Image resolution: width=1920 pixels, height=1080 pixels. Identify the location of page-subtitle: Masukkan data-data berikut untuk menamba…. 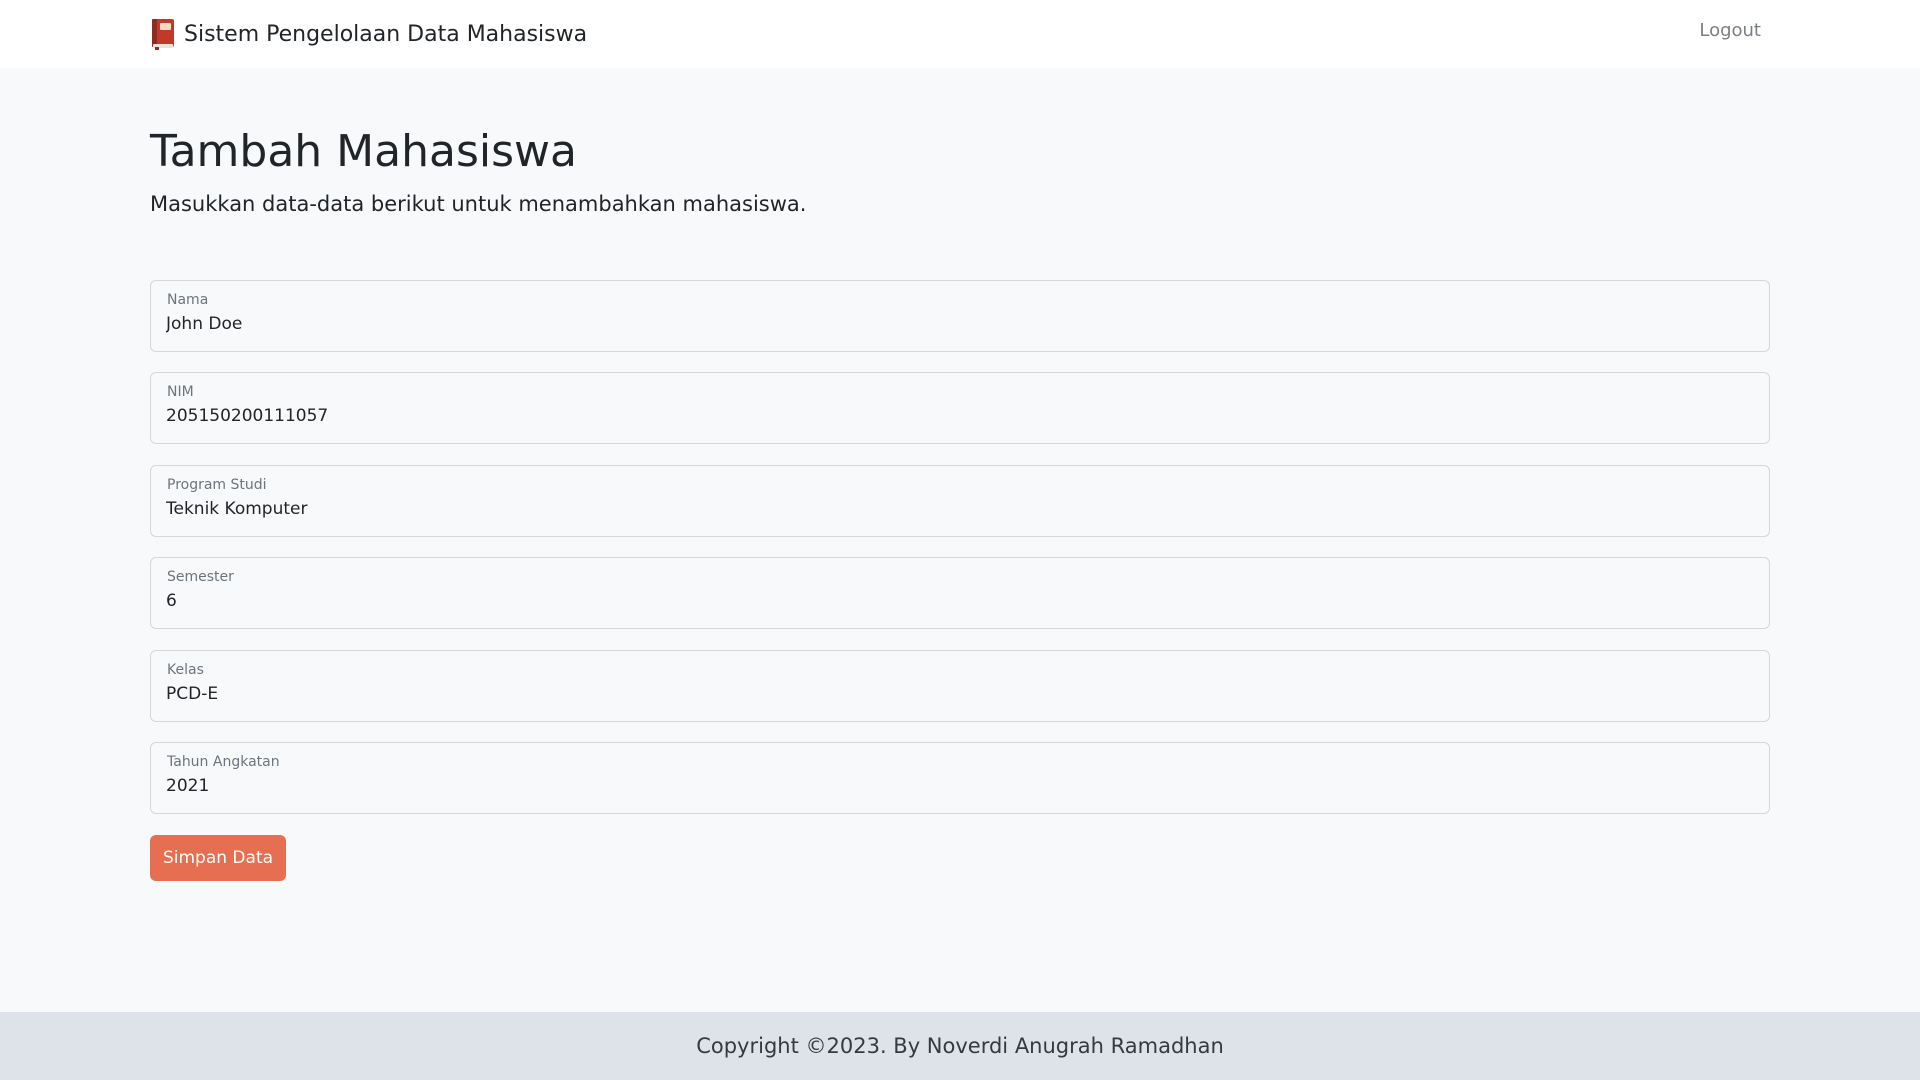
(478, 204).